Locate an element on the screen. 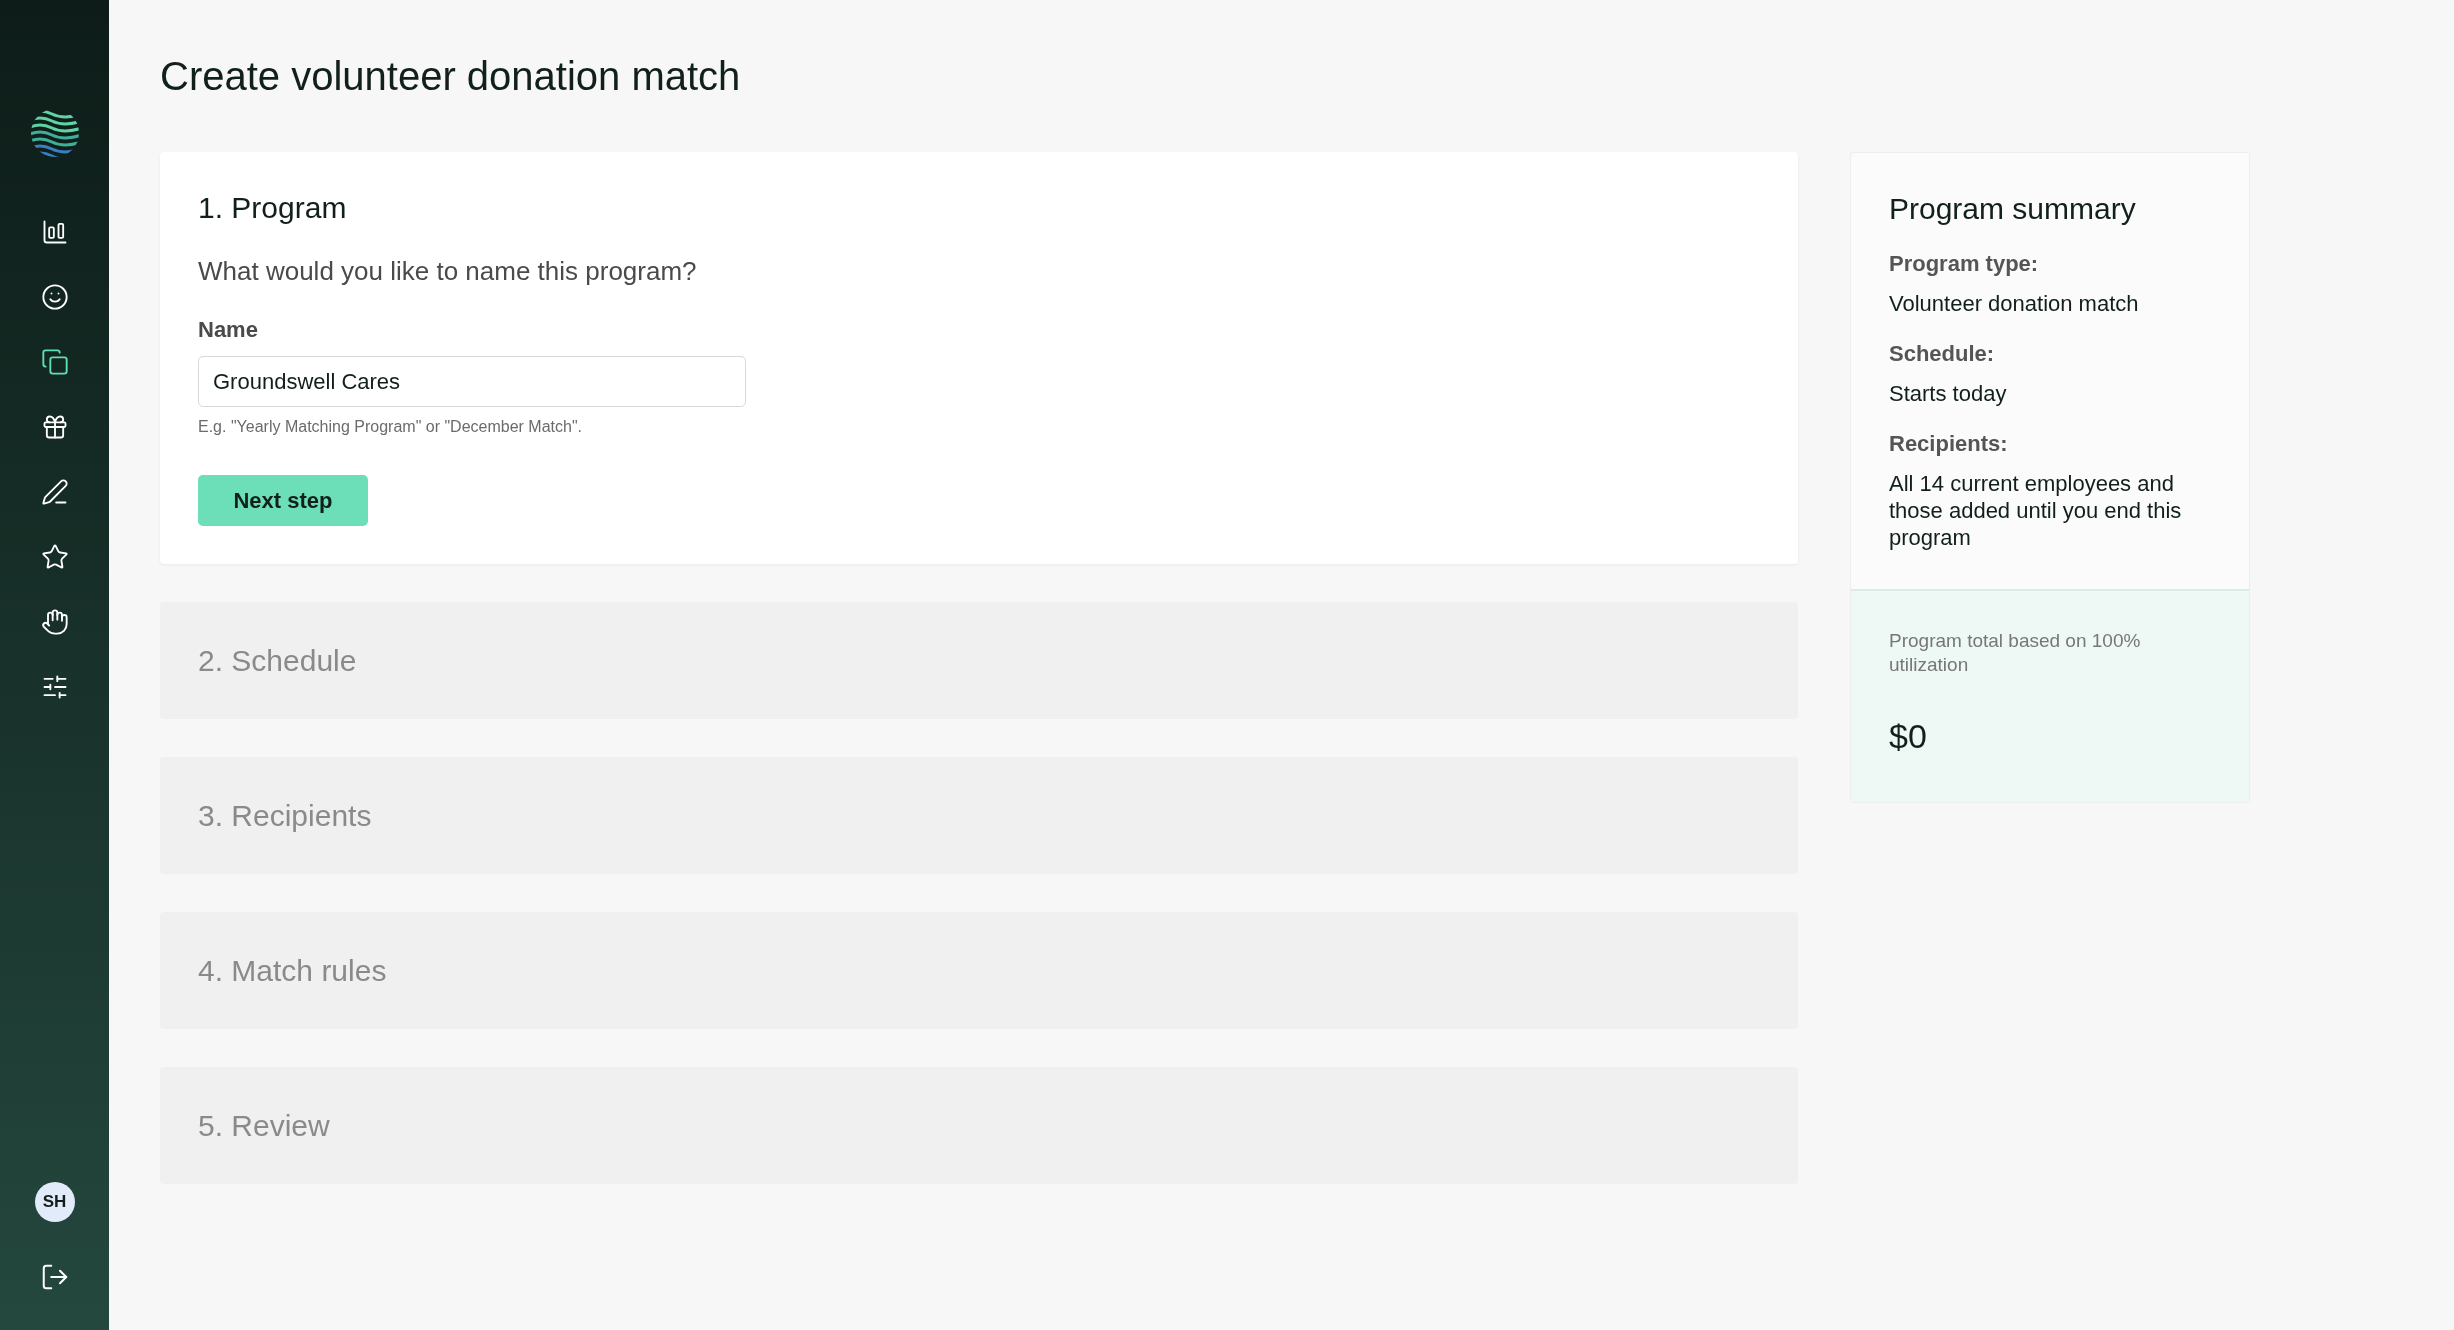 The height and width of the screenshot is (1330, 2454). next-step-button: Next step is located at coordinates (283, 500).